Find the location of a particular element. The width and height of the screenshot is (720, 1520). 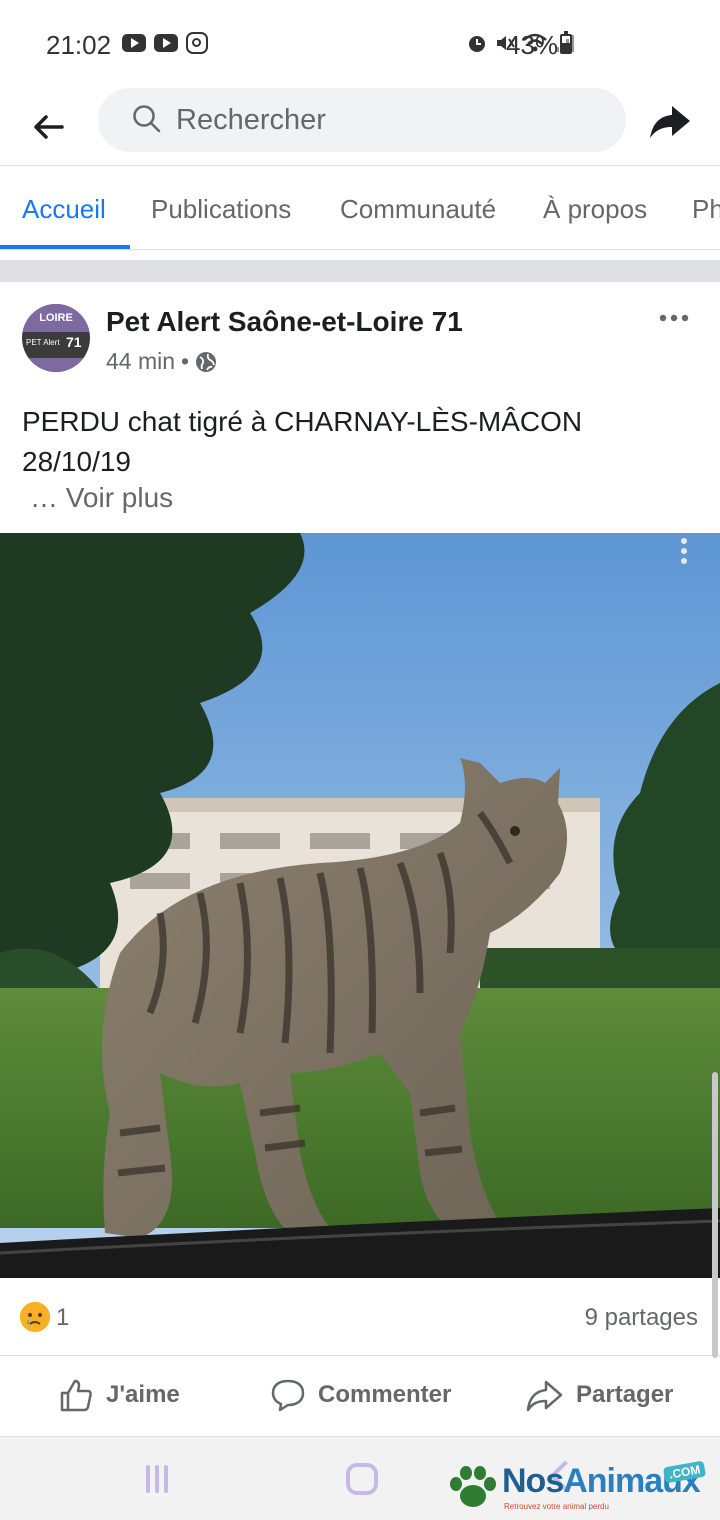

post-options-button is located at coordinates (674, 319).